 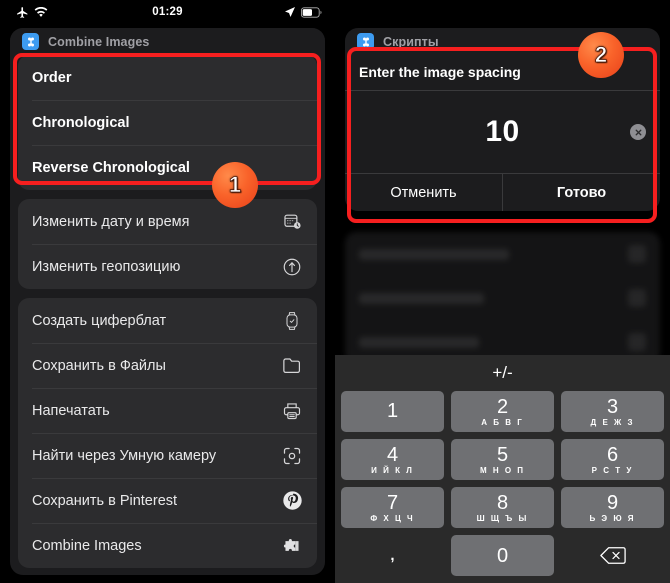 I want to click on status-bar-right-icons, so click(x=303, y=12).